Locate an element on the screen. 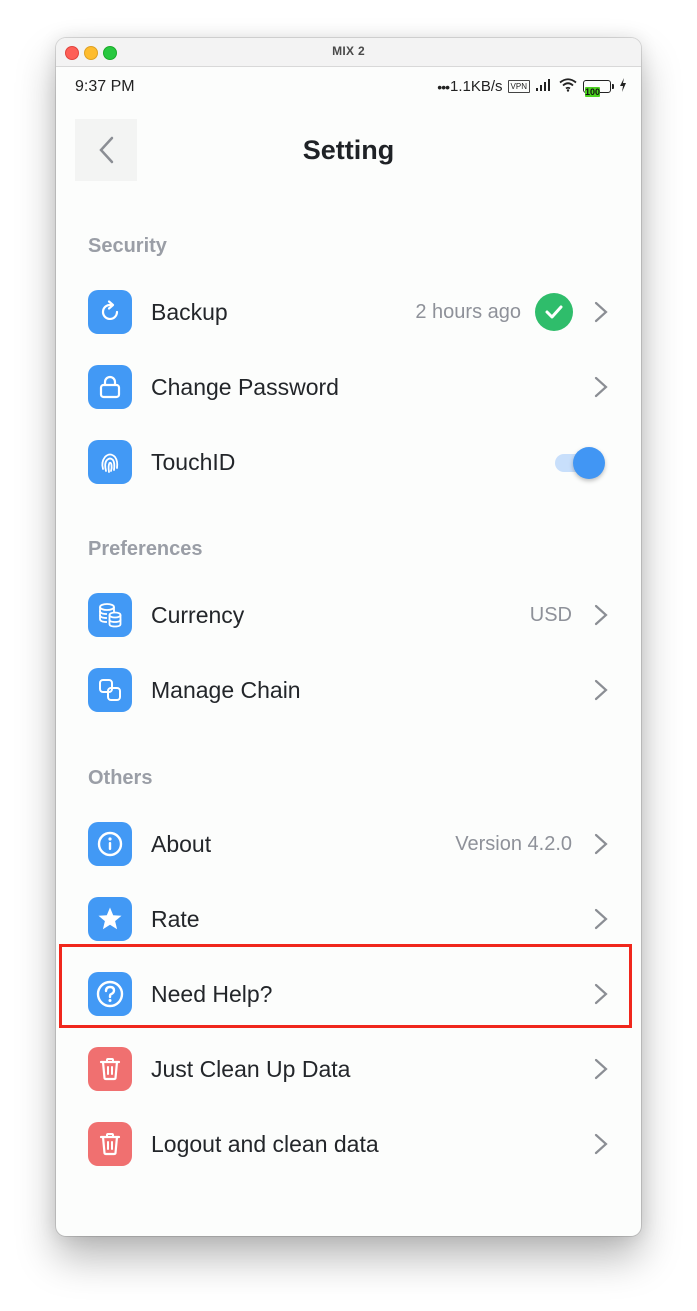 This screenshot has height=1311, width=697. currency-value: USD is located at coordinates (550, 615).